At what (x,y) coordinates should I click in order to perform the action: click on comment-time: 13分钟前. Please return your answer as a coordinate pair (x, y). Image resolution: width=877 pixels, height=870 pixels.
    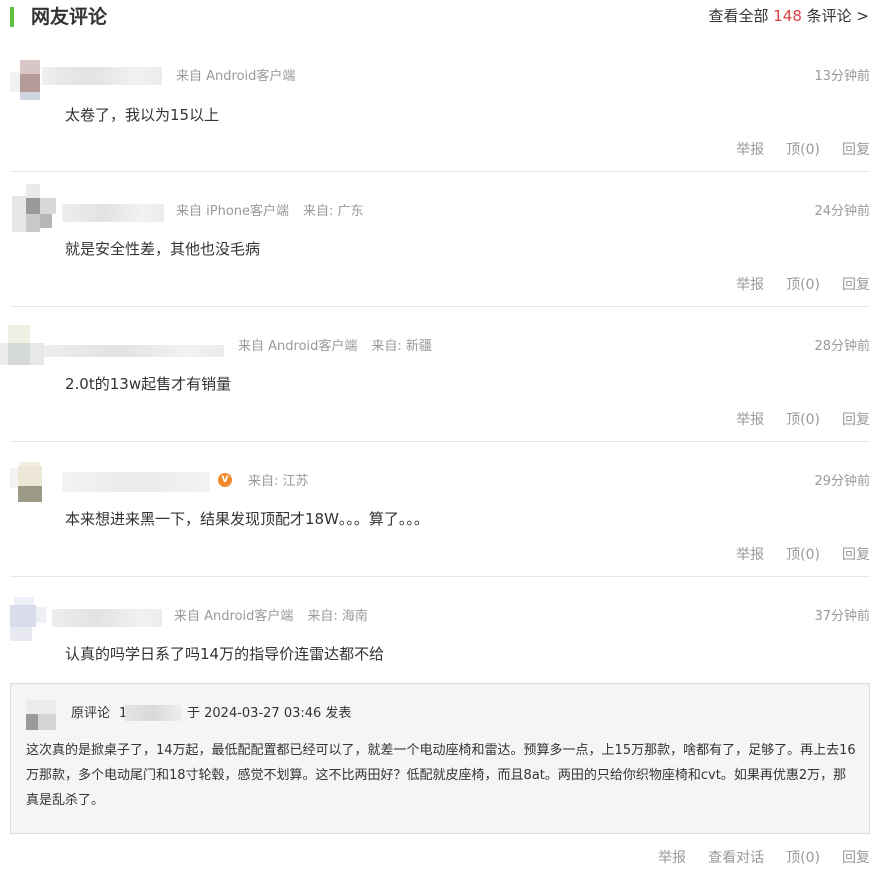
    Looking at the image, I should click on (842, 76).